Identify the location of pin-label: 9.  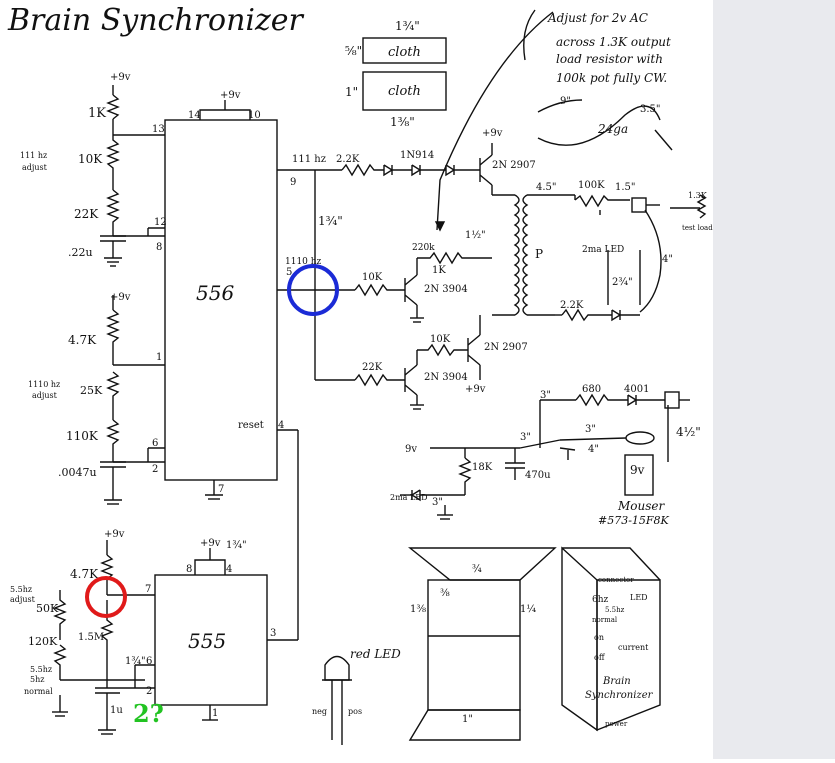
(293, 182).